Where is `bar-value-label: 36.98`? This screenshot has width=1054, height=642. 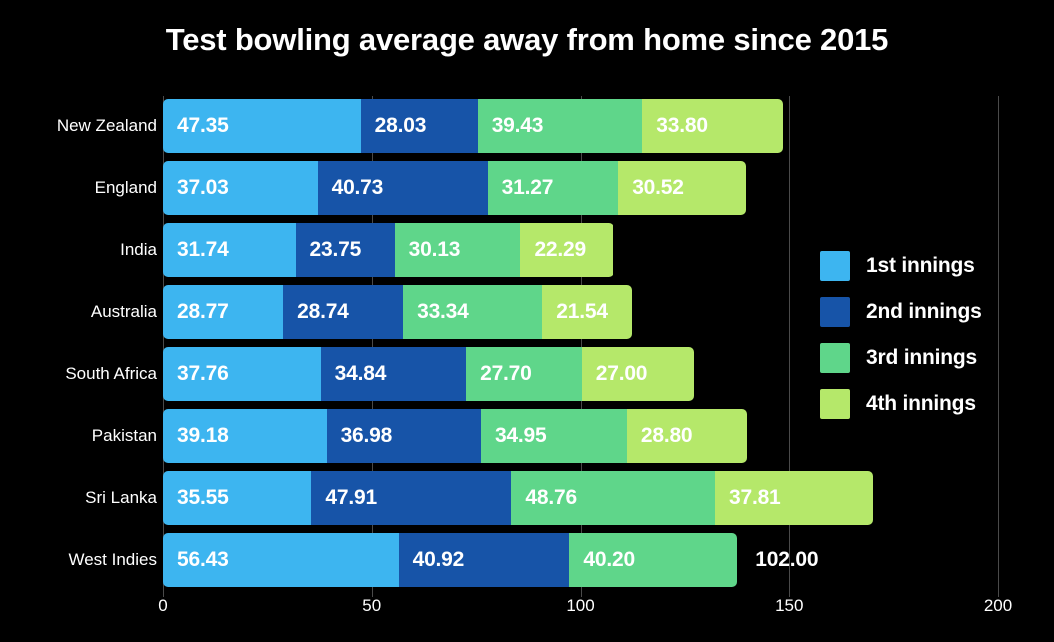
bar-value-label: 36.98 is located at coordinates (366, 435).